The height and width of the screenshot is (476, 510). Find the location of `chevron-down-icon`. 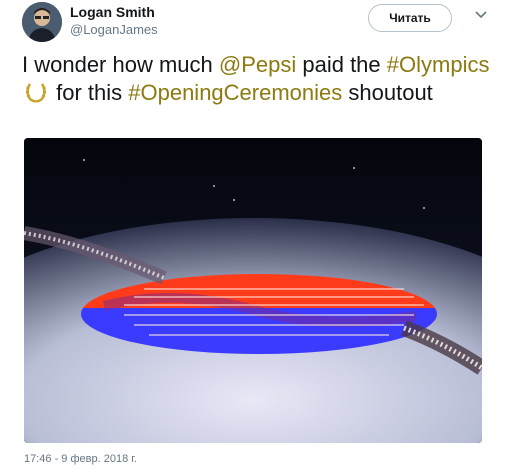

chevron-down-icon is located at coordinates (481, 15).